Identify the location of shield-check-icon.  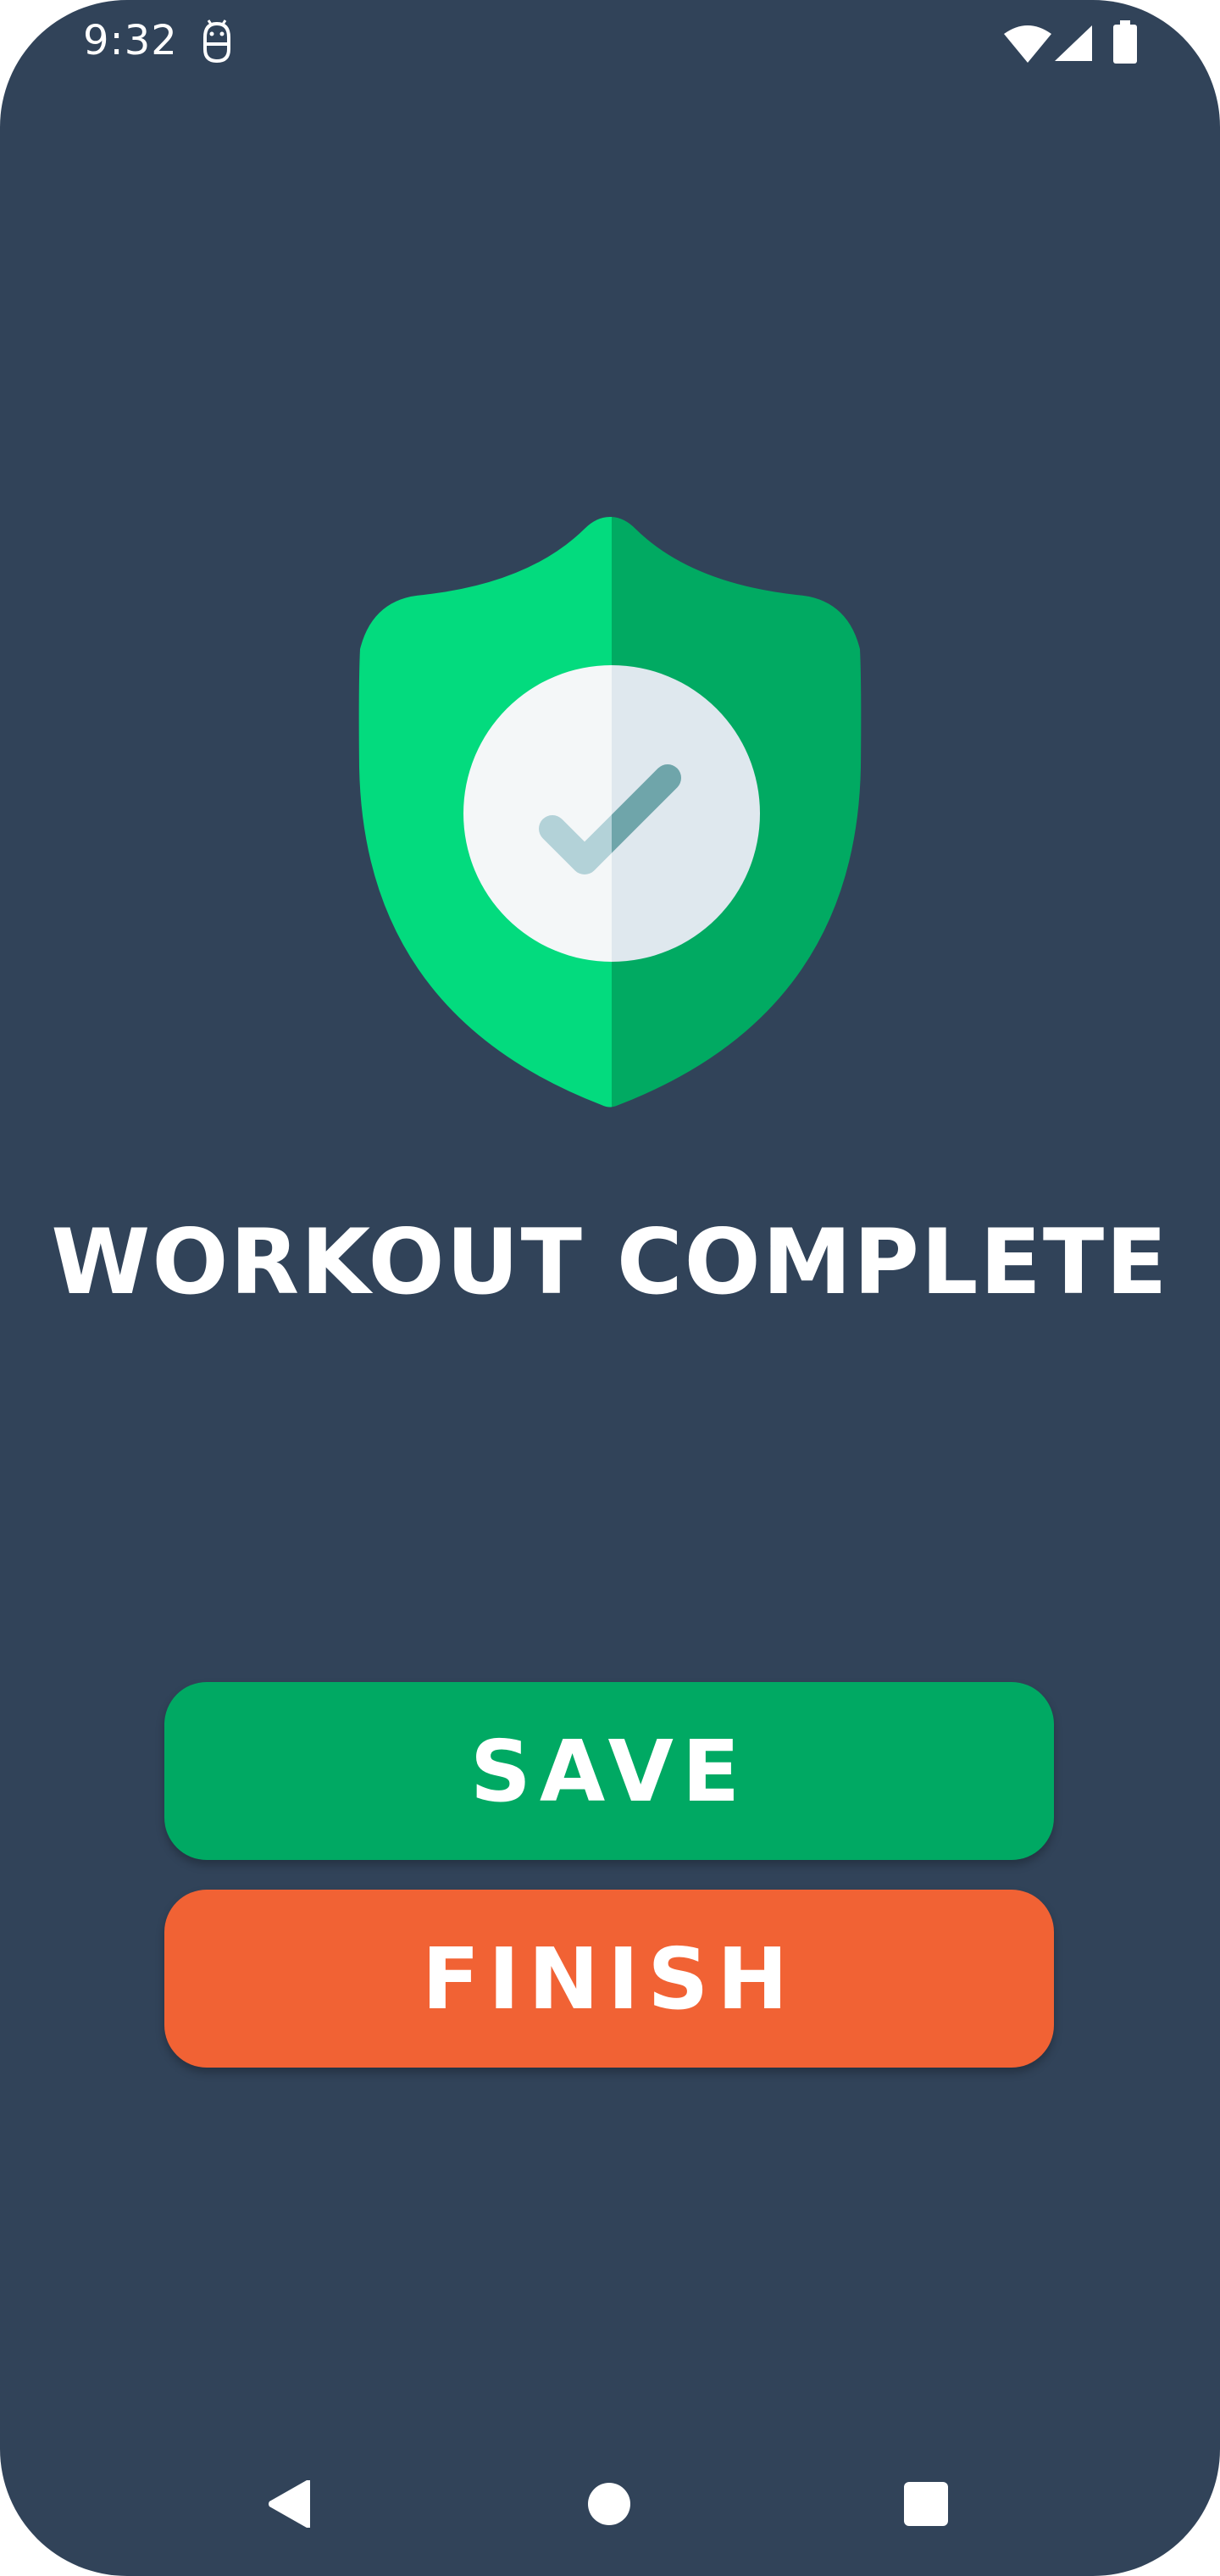
(610, 812).